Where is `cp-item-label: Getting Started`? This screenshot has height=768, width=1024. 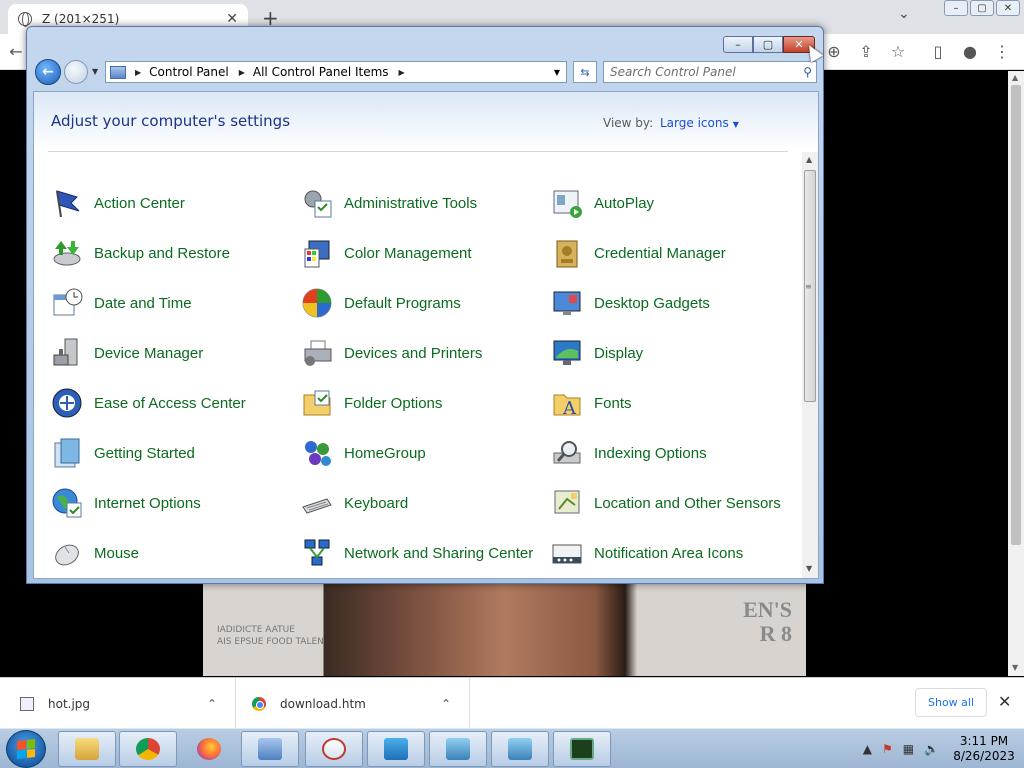
cp-item-label: Getting Started is located at coordinates (144, 453).